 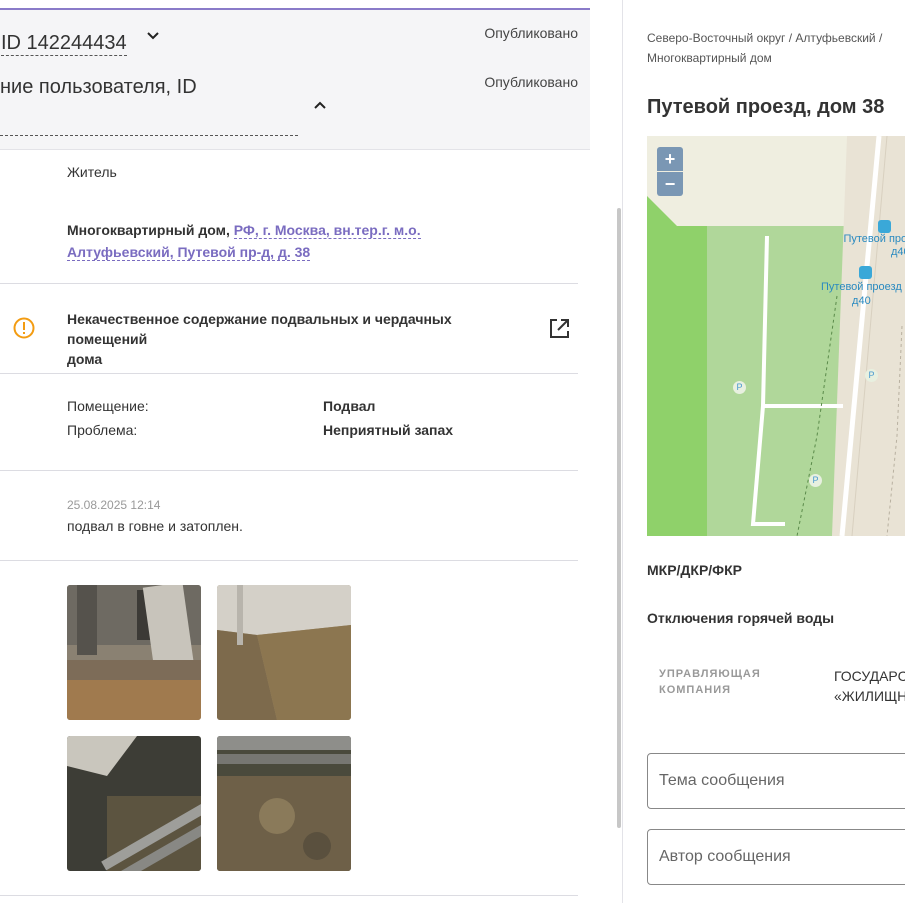 What do you see at coordinates (388, 430) in the screenshot?
I see `problem-value: Неприятный запах` at bounding box center [388, 430].